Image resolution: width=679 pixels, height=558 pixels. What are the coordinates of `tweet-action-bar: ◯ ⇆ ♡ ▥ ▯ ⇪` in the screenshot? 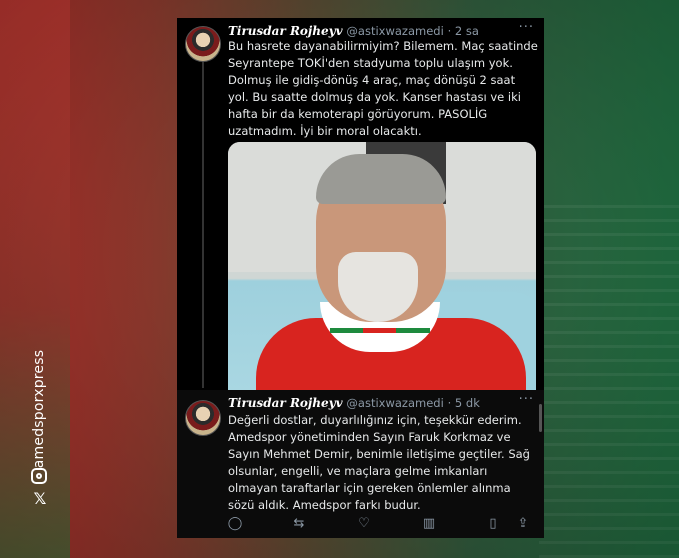 It's located at (379, 526).